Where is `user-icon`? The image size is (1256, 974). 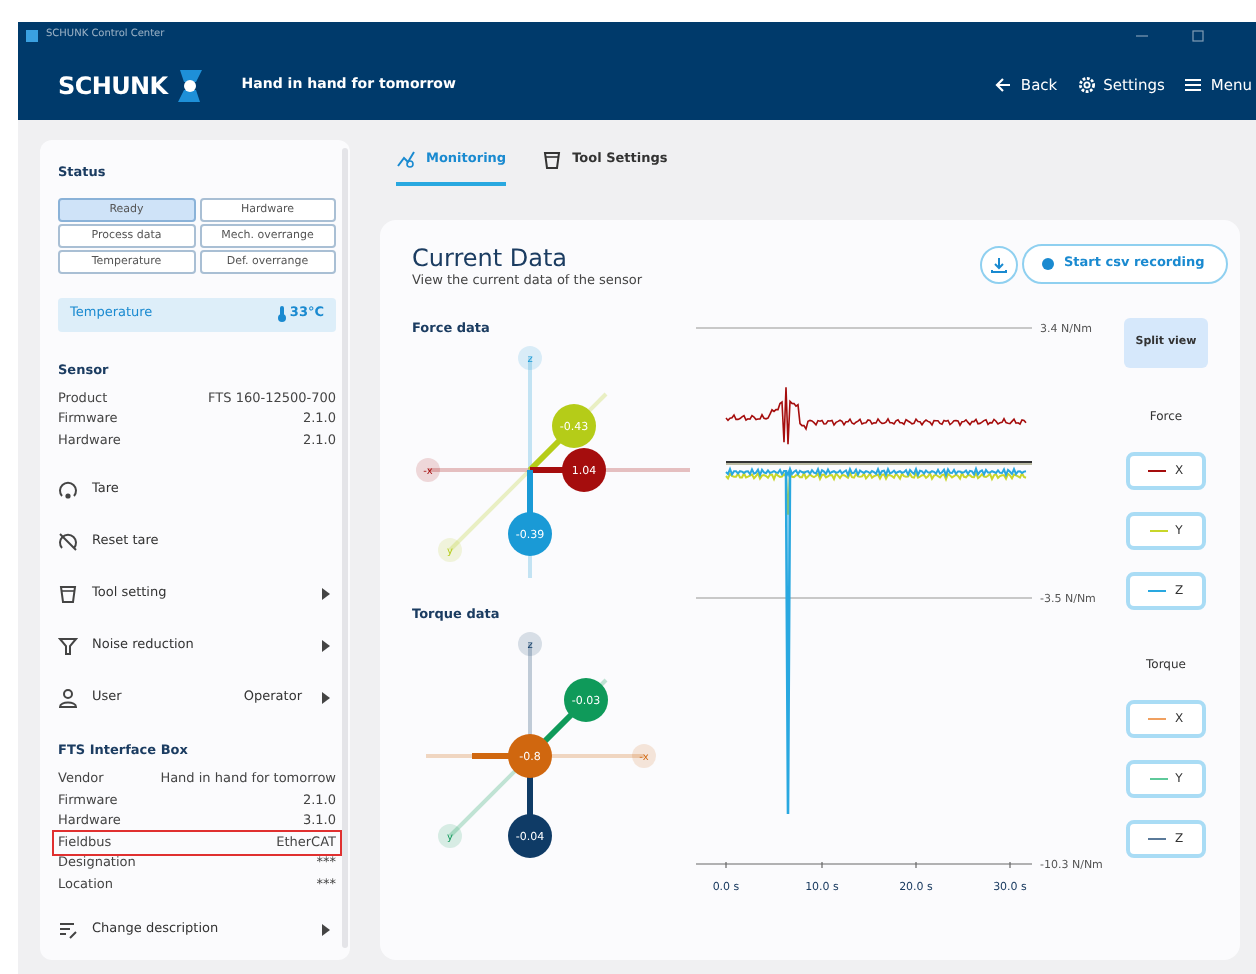 user-icon is located at coordinates (68, 698).